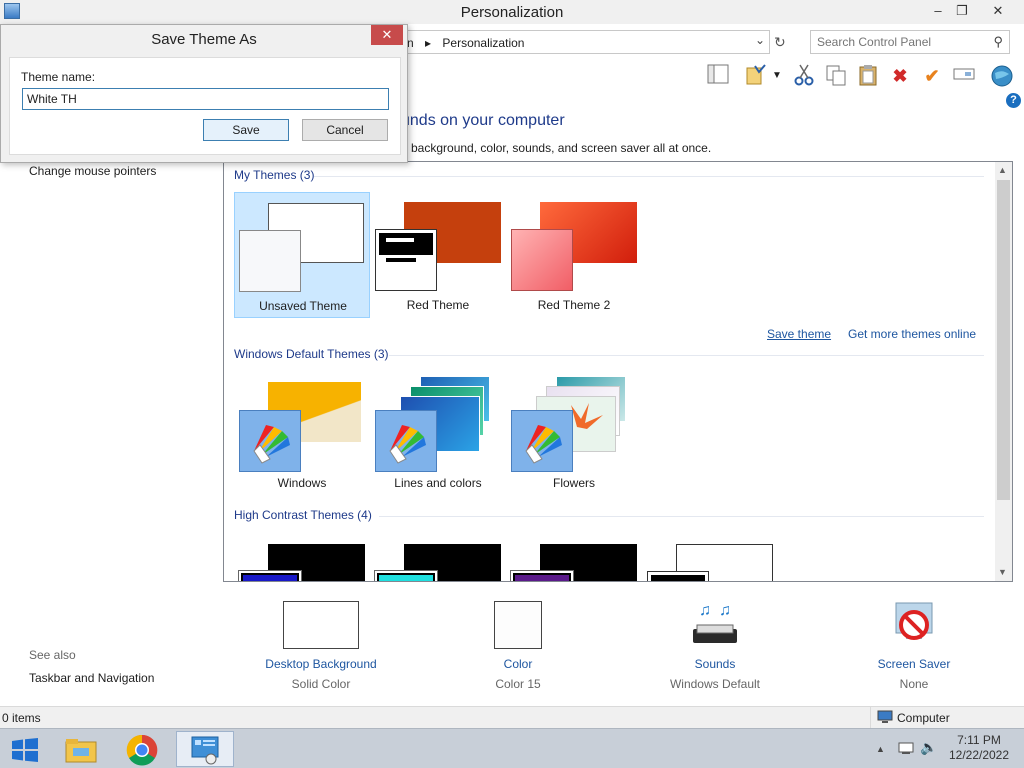 Image resolution: width=1024 pixels, height=768 pixels. What do you see at coordinates (979, 755) in the screenshot?
I see `clock-date: 12/22/2022` at bounding box center [979, 755].